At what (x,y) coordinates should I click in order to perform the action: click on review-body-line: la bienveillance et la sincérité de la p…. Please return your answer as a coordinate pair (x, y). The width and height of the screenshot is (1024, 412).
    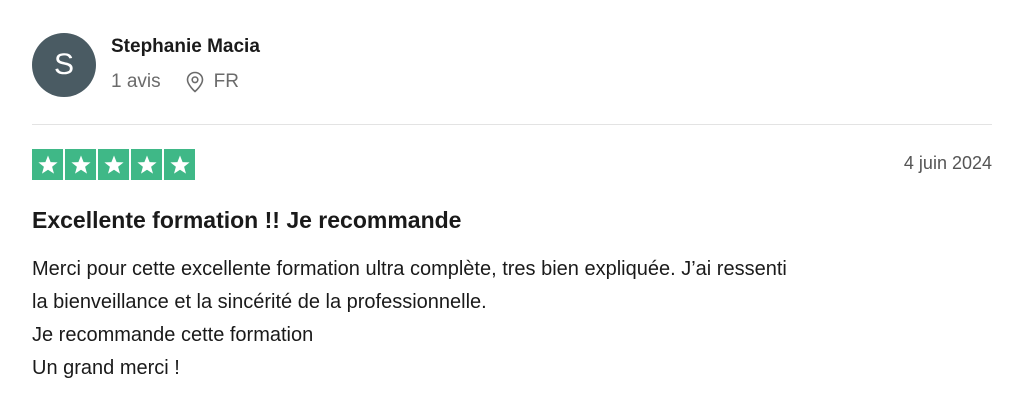
    Looking at the image, I should click on (259, 302).